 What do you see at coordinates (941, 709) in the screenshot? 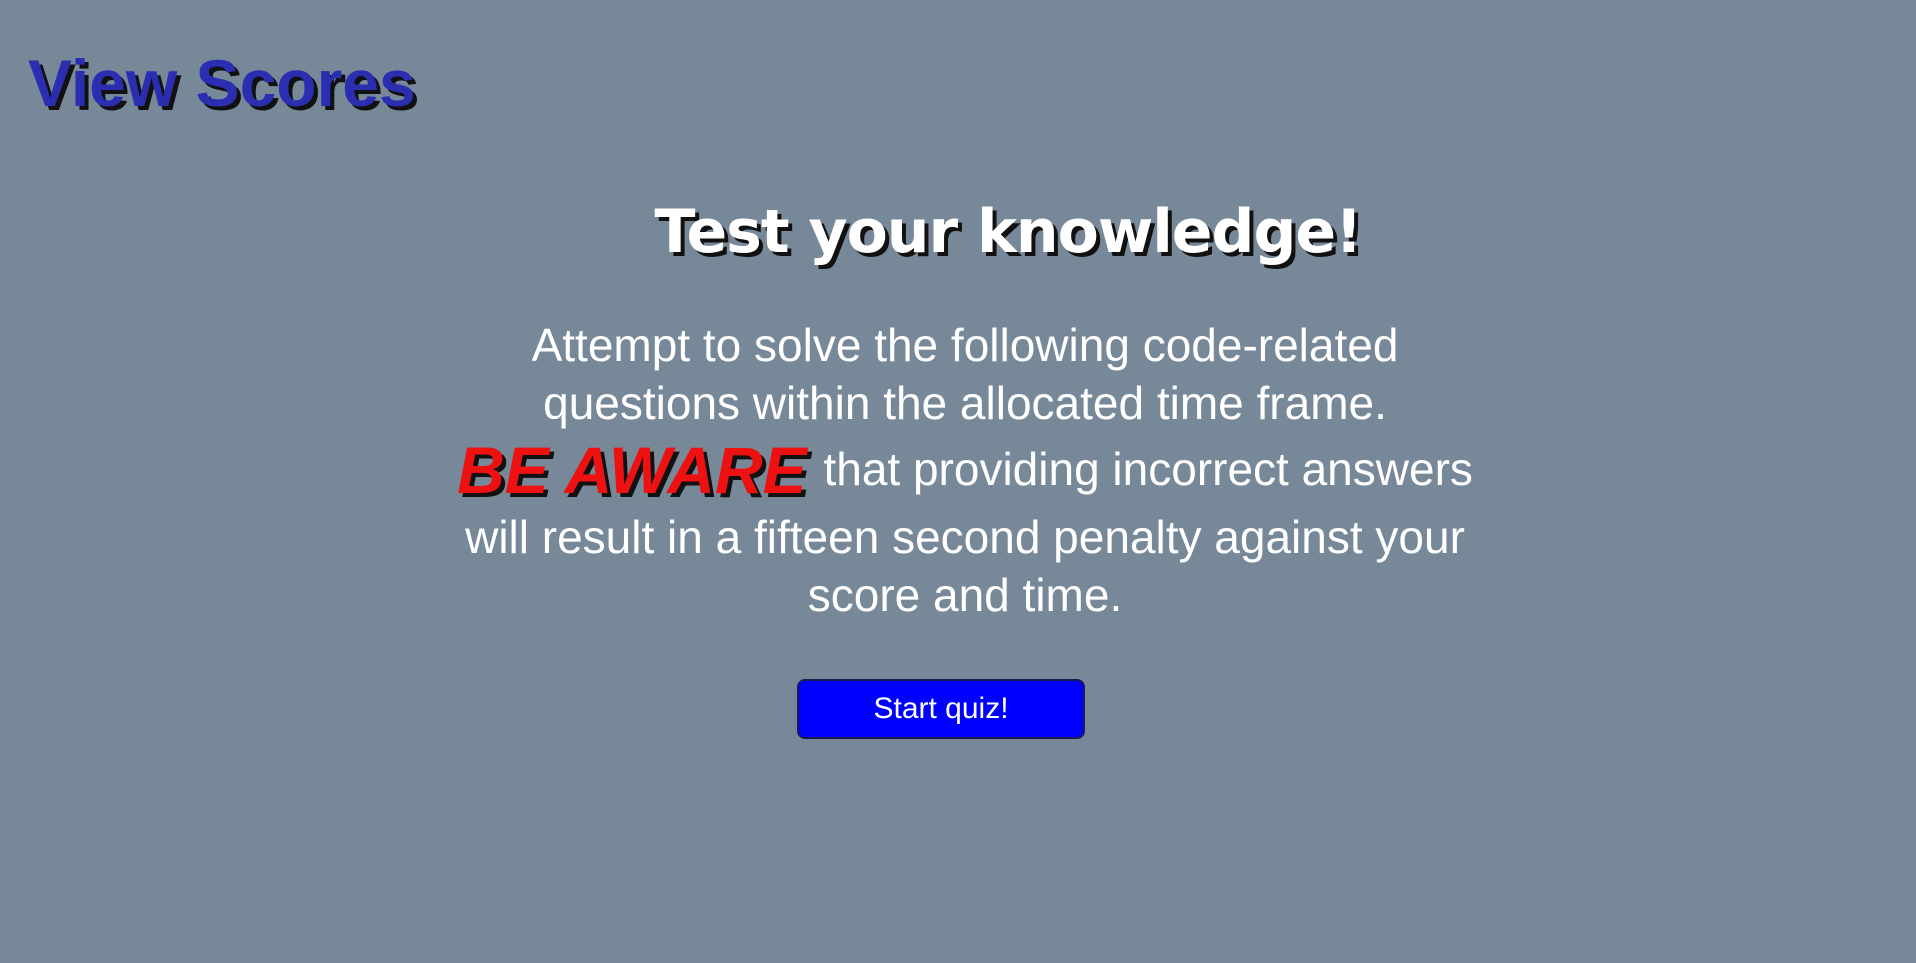
I see `start-quiz-button: Start quiz!` at bounding box center [941, 709].